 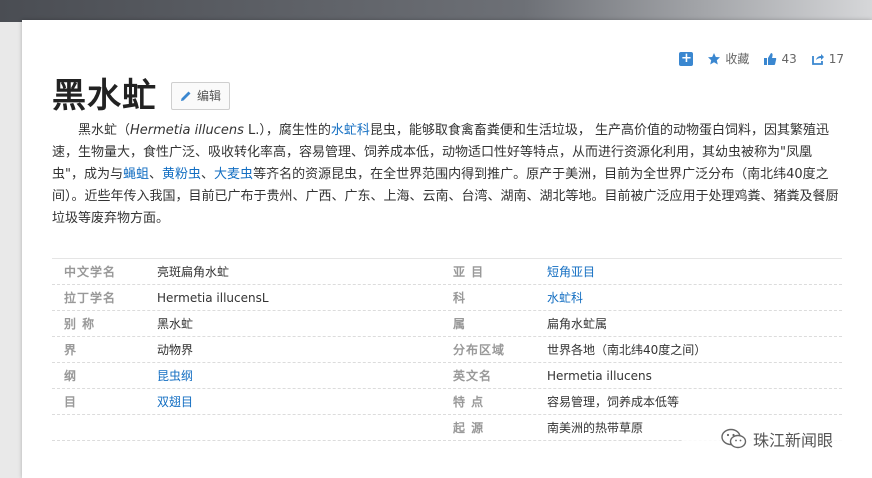 What do you see at coordinates (249, 349) in the screenshot?
I see `info-cell-left: 界 动物界` at bounding box center [249, 349].